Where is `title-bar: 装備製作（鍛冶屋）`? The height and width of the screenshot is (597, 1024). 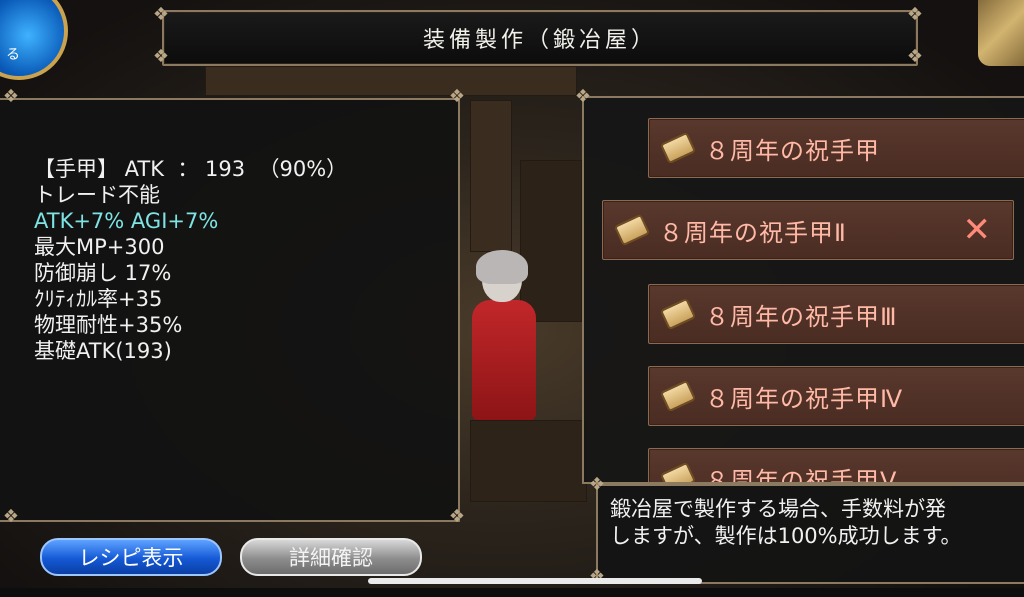
title-bar: 装備製作（鍛冶屋） is located at coordinates (540, 38).